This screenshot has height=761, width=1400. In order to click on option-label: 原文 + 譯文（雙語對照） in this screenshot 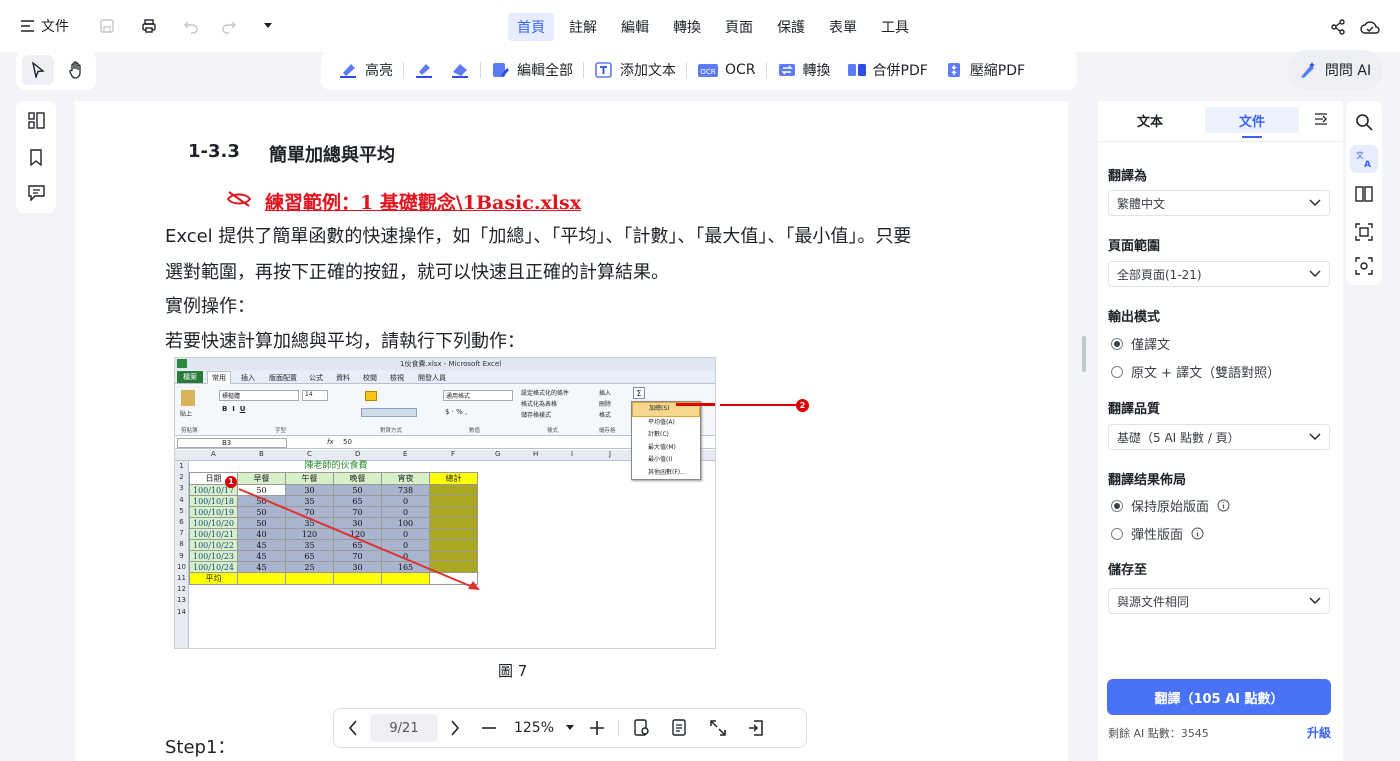, I will do `click(1206, 373)`.